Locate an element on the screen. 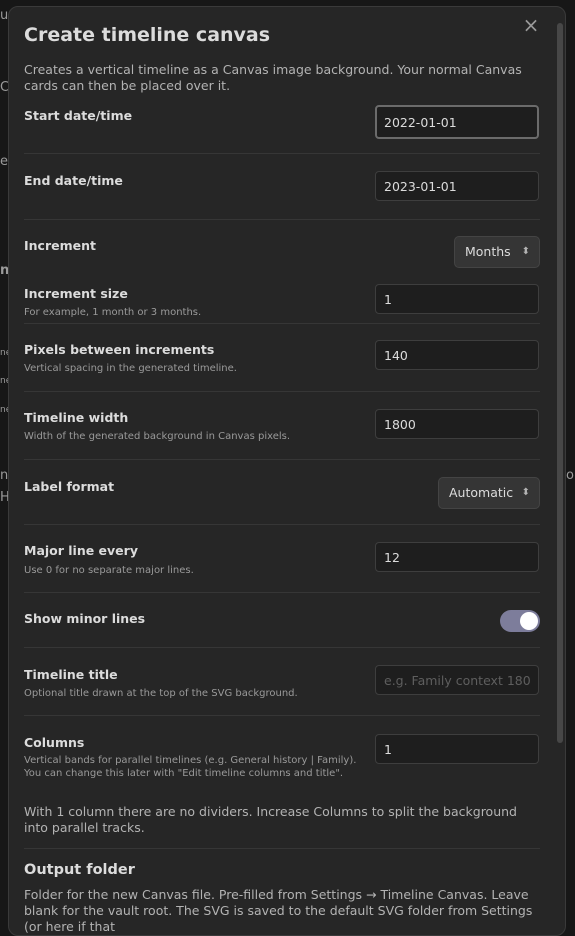 The height and width of the screenshot is (936, 575). end-date-label: End date/time is located at coordinates (73, 180).